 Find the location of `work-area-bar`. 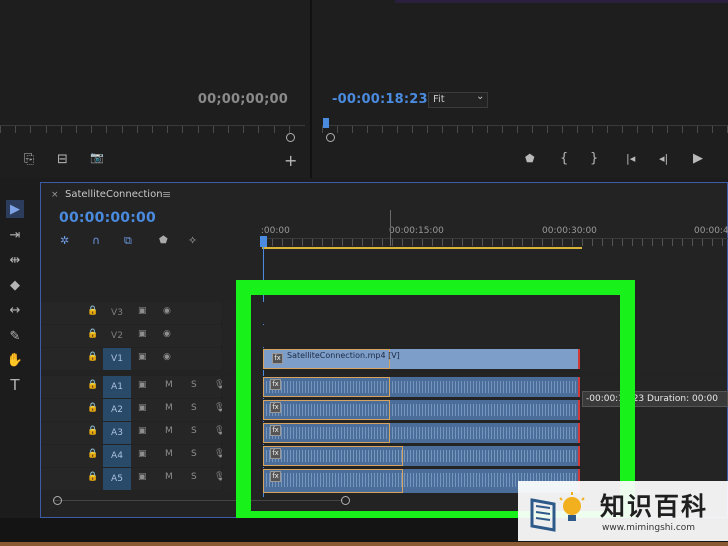

work-area-bar is located at coordinates (422, 248).